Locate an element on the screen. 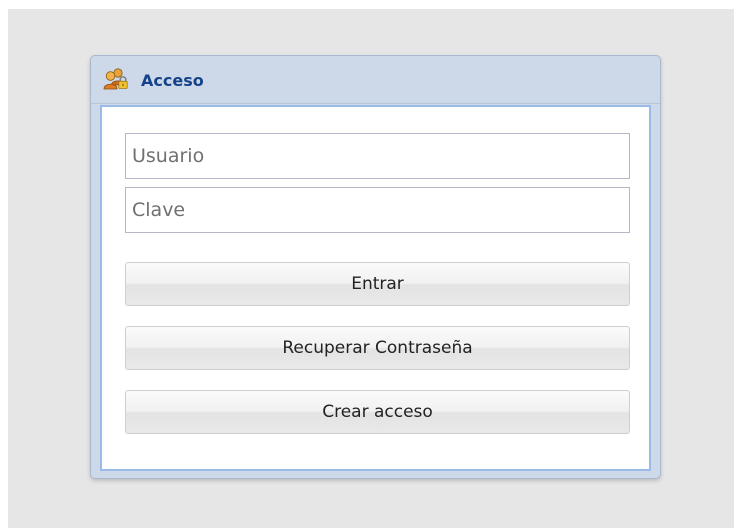  username-input is located at coordinates (377, 156).